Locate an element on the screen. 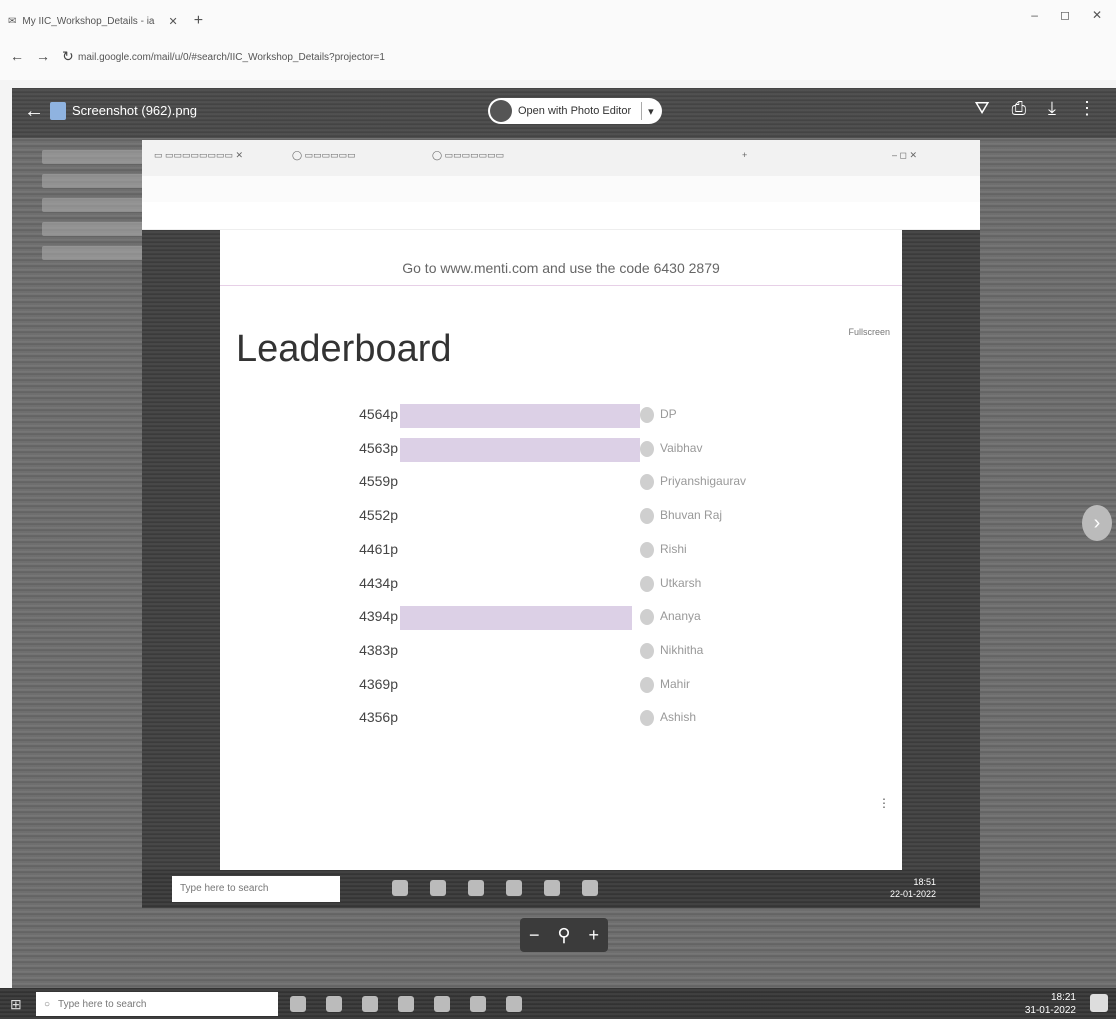 The width and height of the screenshot is (1116, 1019). fullscreen-button: Fullscreen is located at coordinates (869, 332).